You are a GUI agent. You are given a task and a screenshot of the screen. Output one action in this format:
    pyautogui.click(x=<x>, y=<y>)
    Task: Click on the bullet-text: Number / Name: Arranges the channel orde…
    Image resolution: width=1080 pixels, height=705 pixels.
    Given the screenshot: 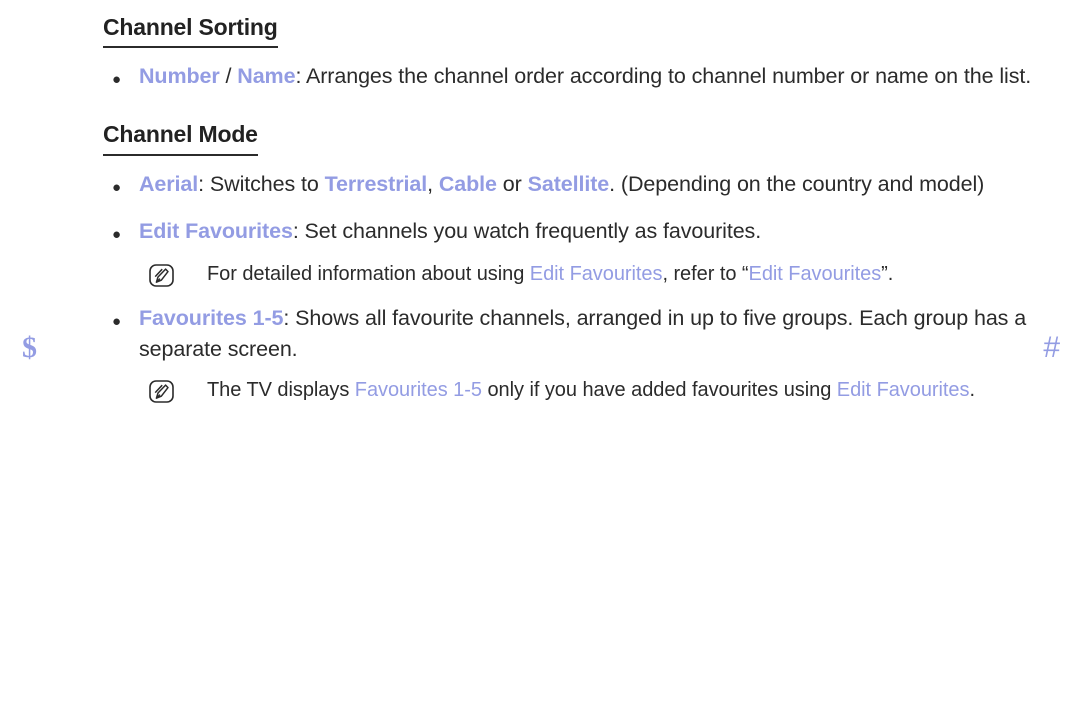 What is the action you would take?
    pyautogui.click(x=586, y=77)
    